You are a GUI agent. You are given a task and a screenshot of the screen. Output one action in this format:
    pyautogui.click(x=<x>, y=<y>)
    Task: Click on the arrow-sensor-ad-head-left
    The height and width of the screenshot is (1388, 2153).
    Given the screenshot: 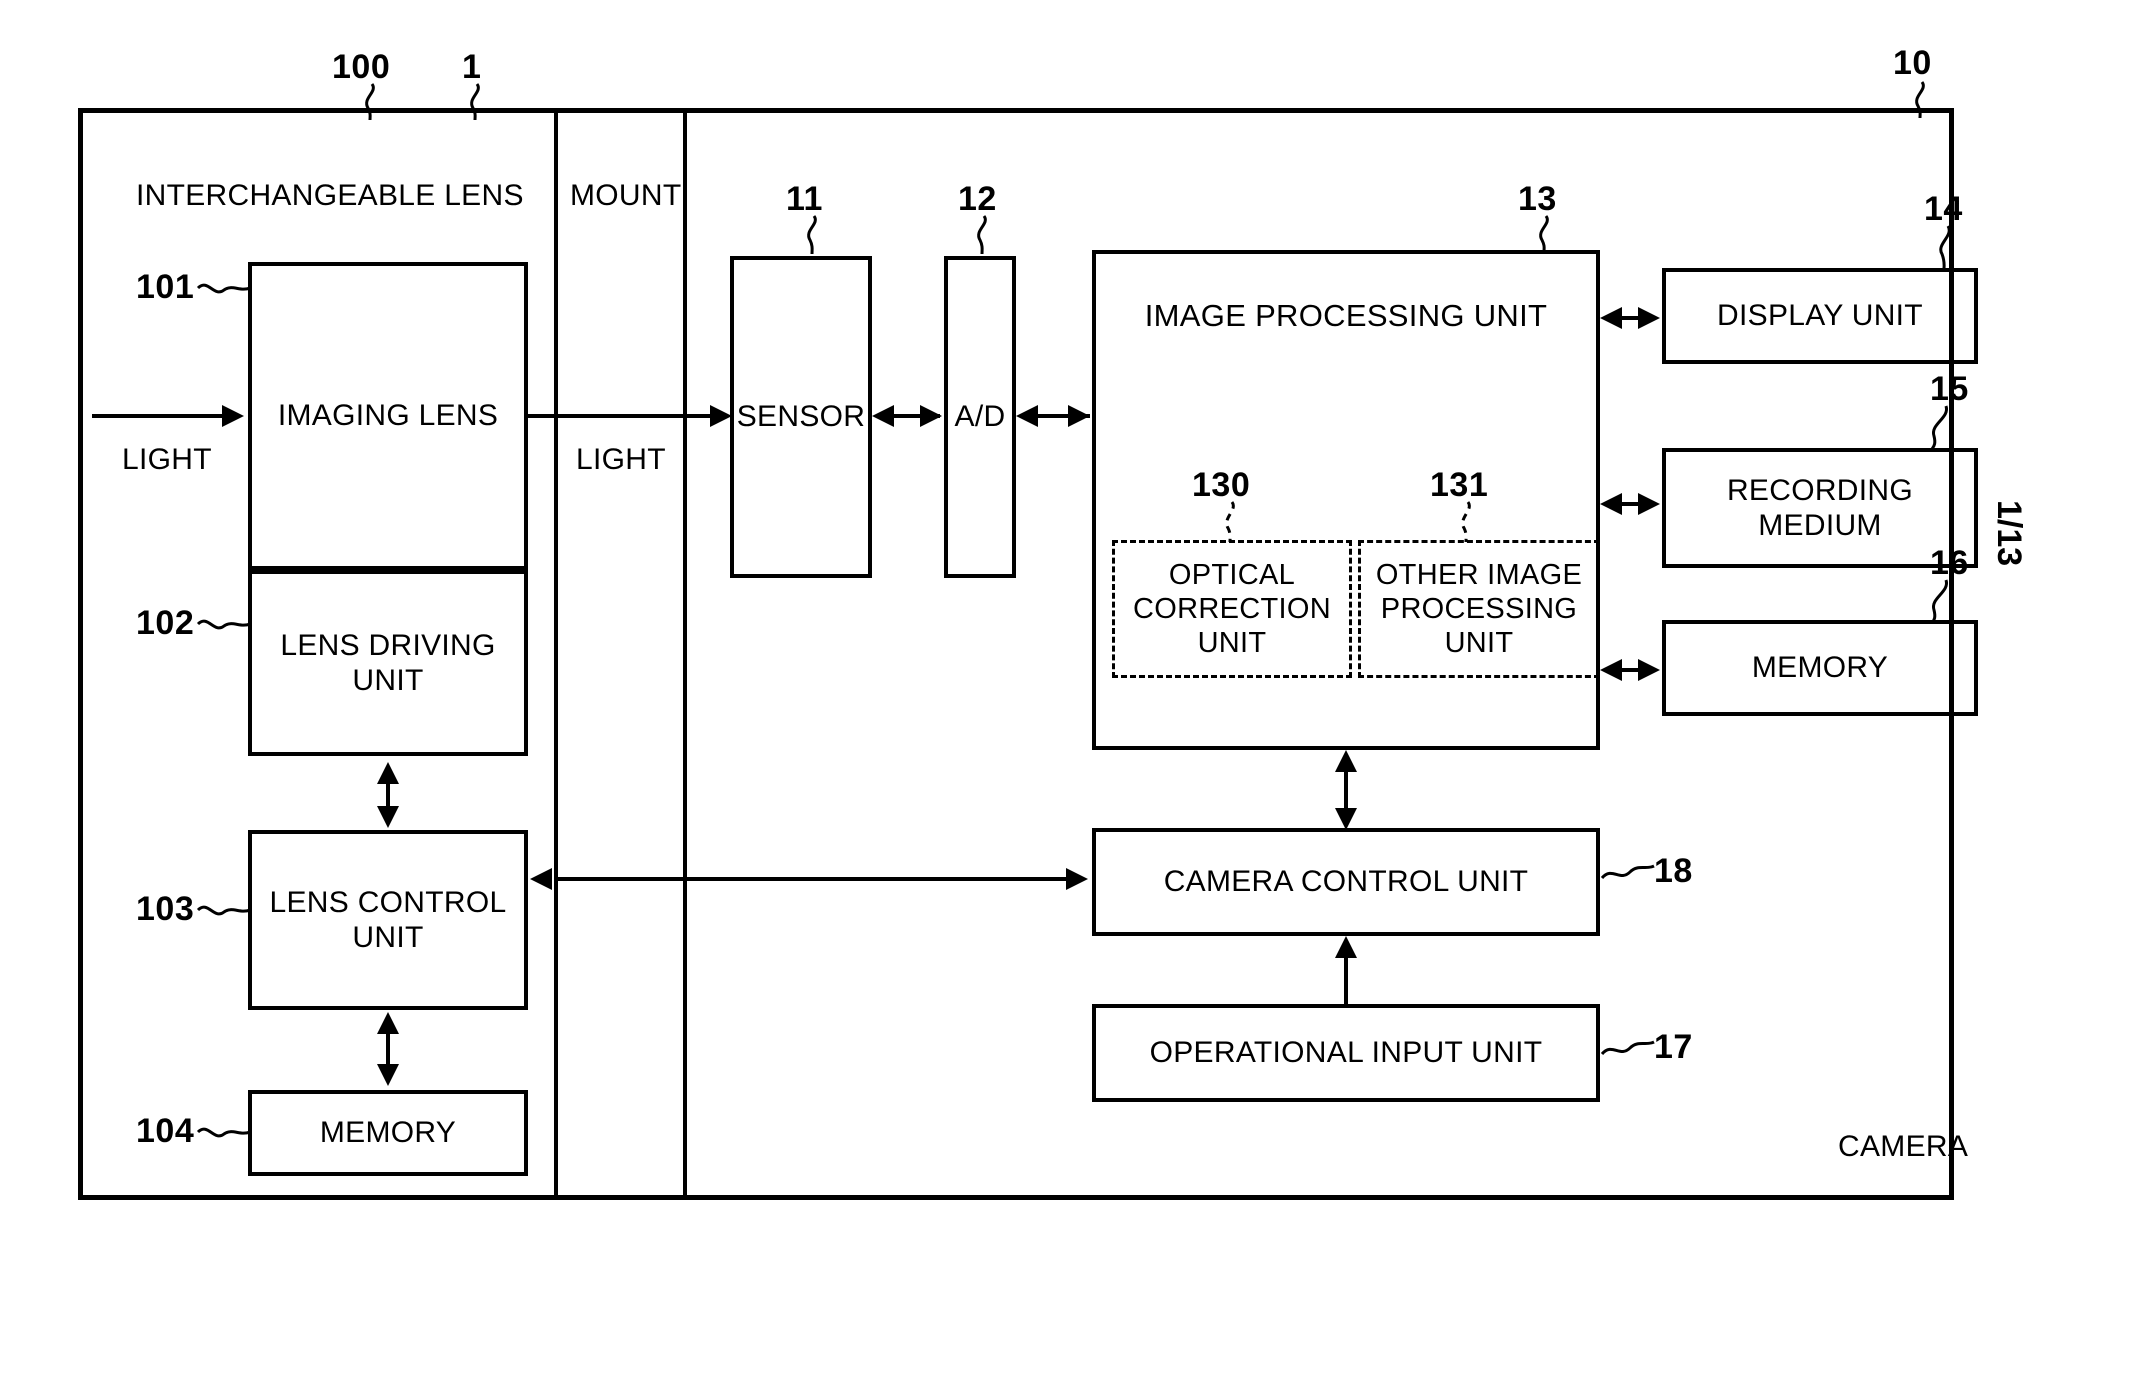 What is the action you would take?
    pyautogui.click(x=883, y=416)
    